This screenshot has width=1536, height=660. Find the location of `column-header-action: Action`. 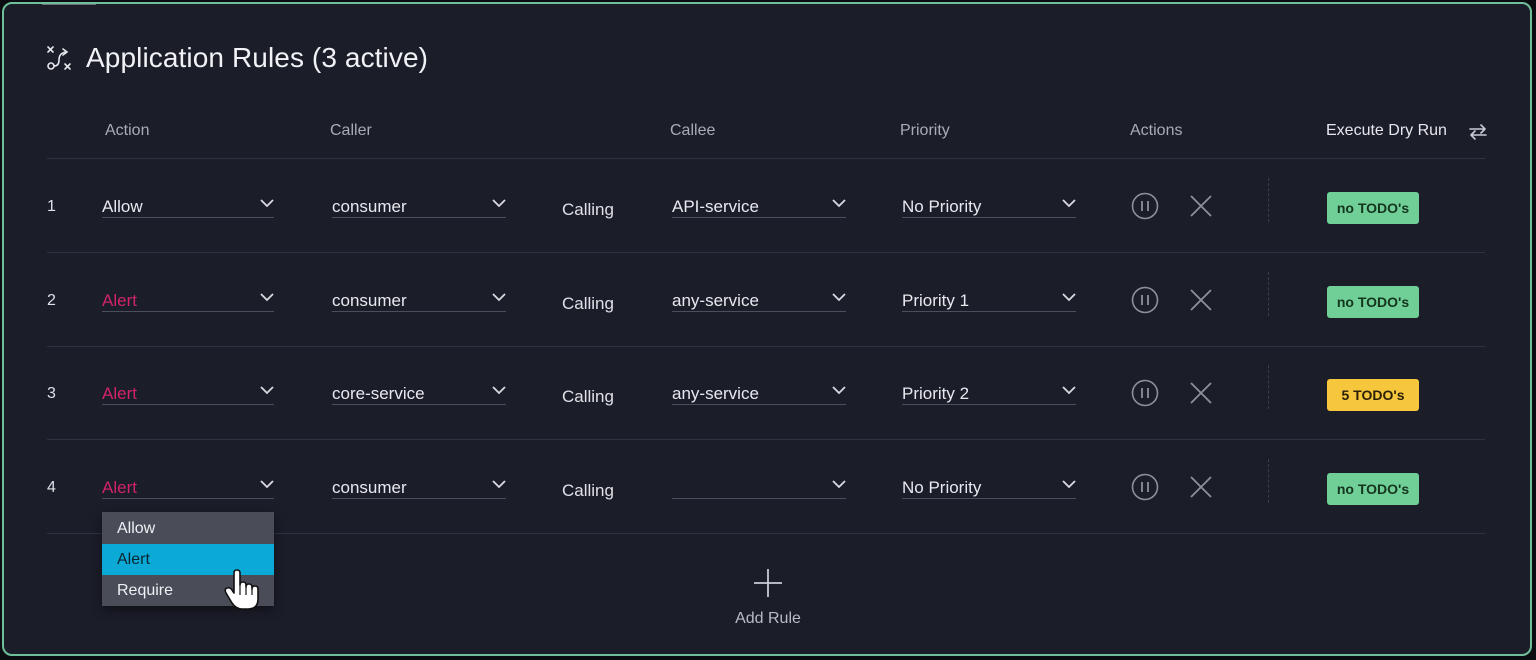

column-header-action: Action is located at coordinates (127, 130).